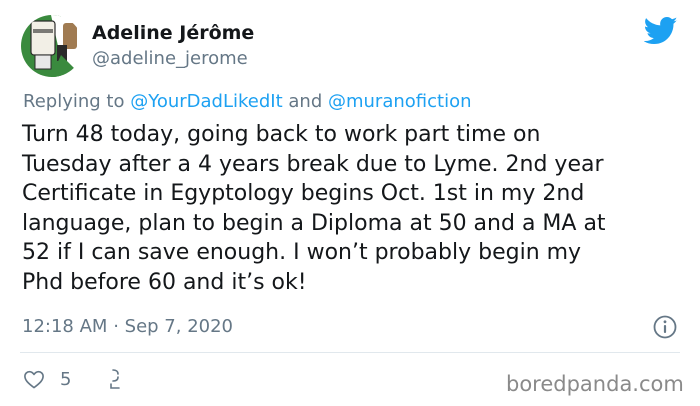 Image resolution: width=700 pixels, height=406 pixels. Describe the element at coordinates (34, 379) in the screenshot. I see `heart-icon` at that location.